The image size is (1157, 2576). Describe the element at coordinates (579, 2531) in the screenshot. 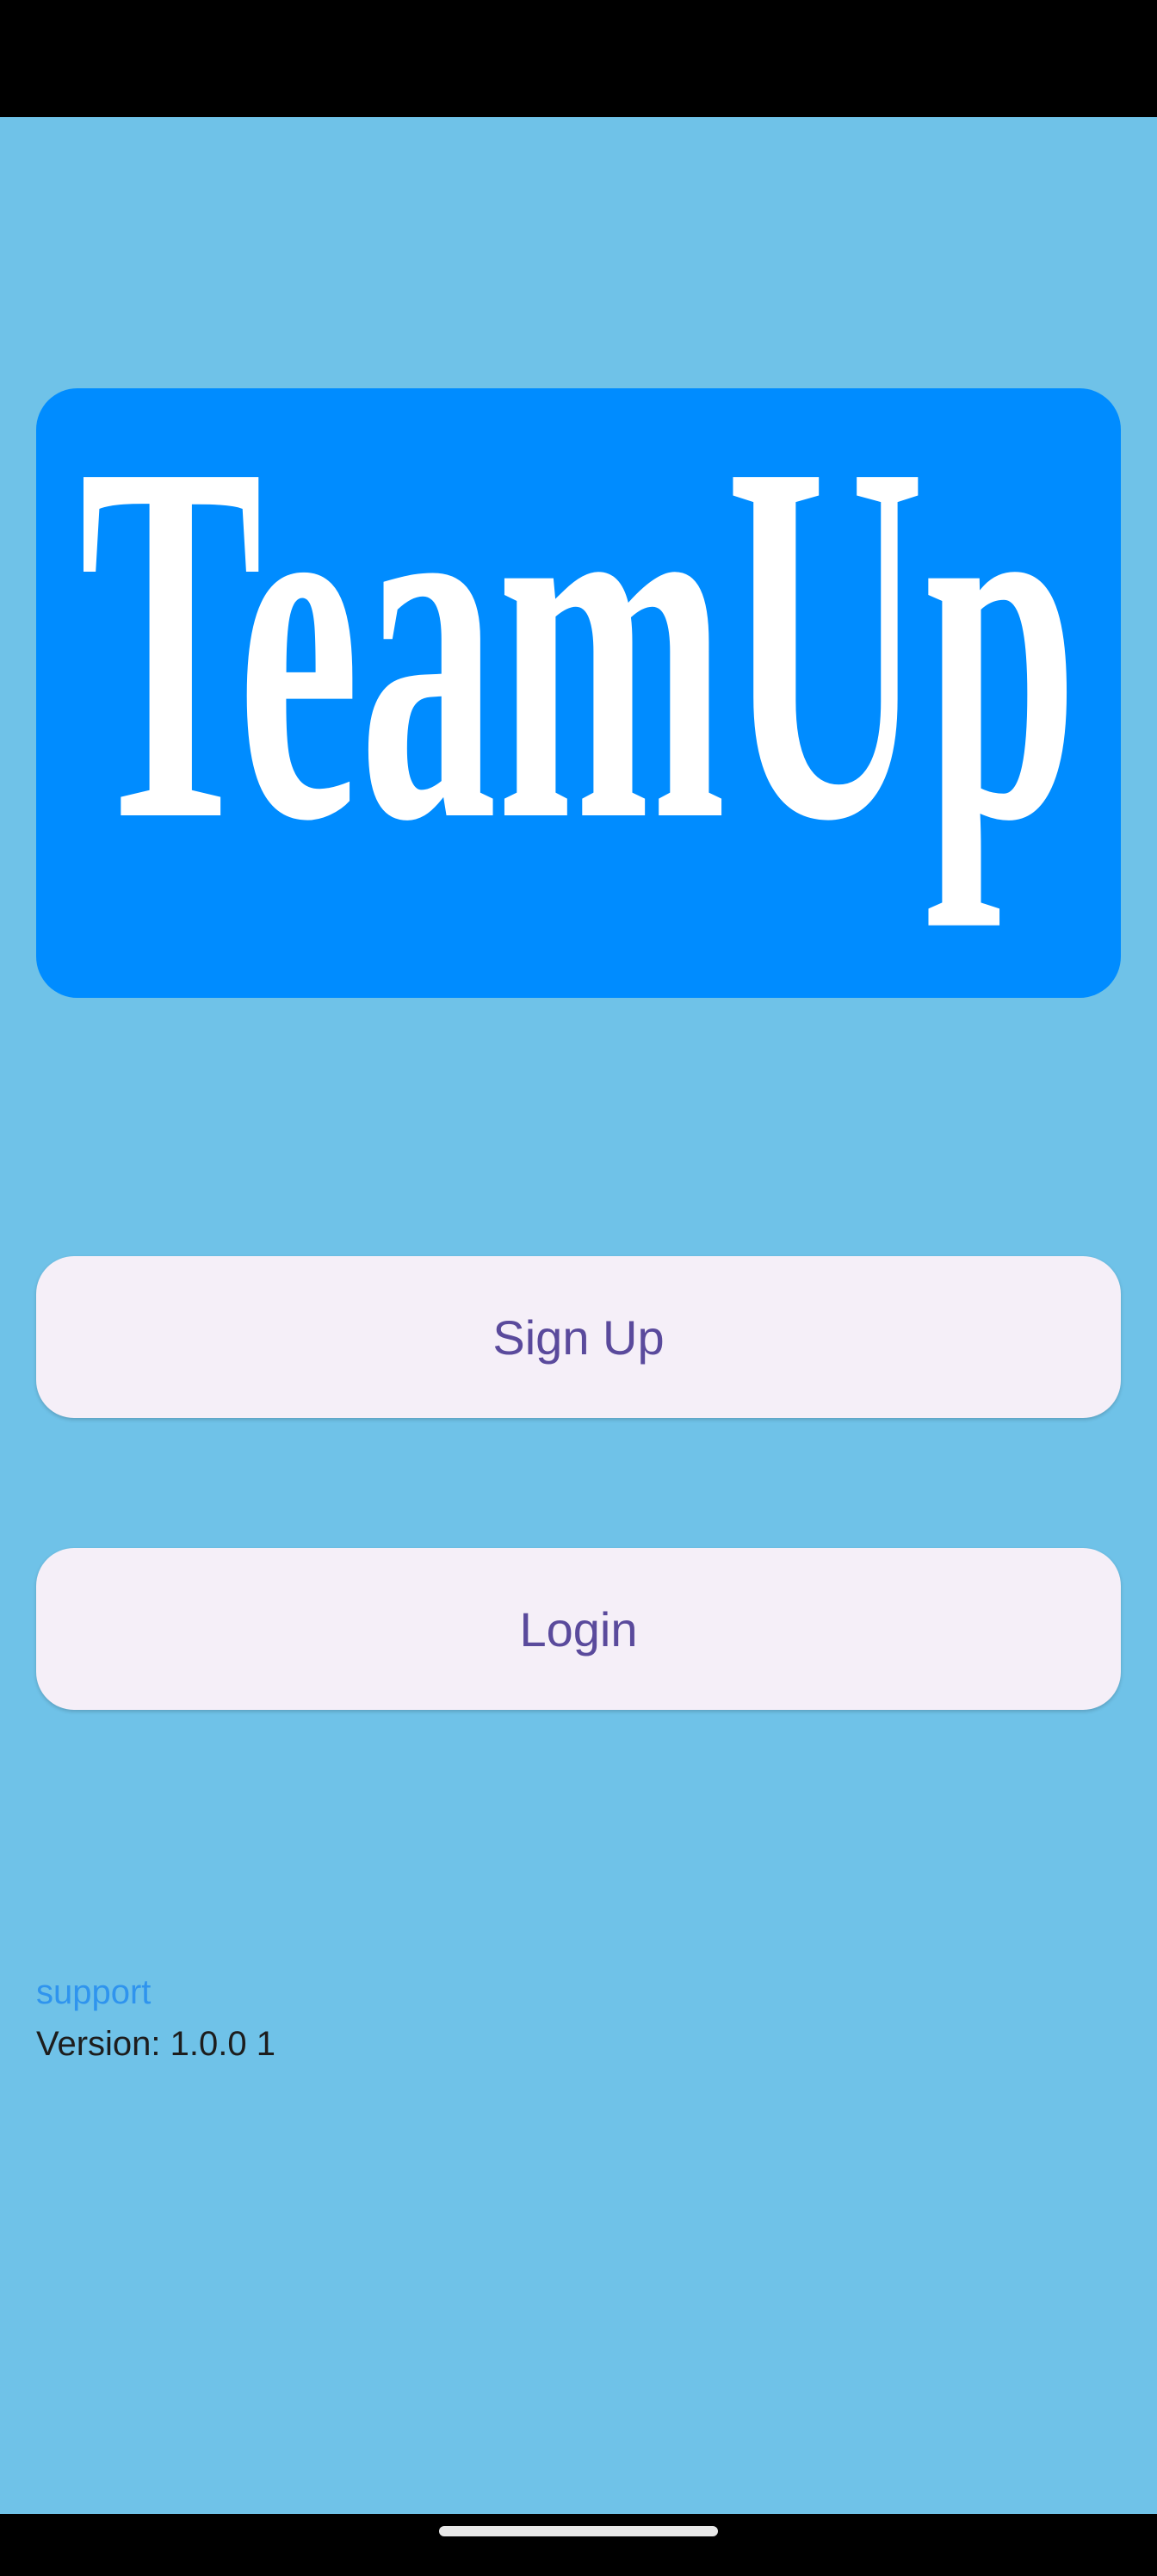

I see `home-gesture-handle` at that location.